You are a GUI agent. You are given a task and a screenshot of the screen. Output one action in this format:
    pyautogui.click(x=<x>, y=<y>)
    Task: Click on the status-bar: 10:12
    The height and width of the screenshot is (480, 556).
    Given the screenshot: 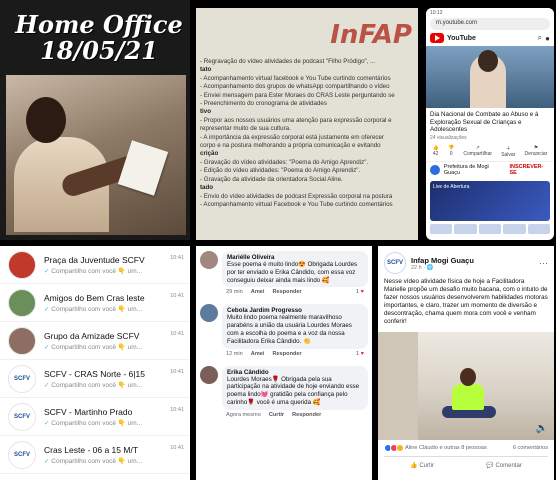 What is the action you would take?
    pyautogui.click(x=490, y=13)
    